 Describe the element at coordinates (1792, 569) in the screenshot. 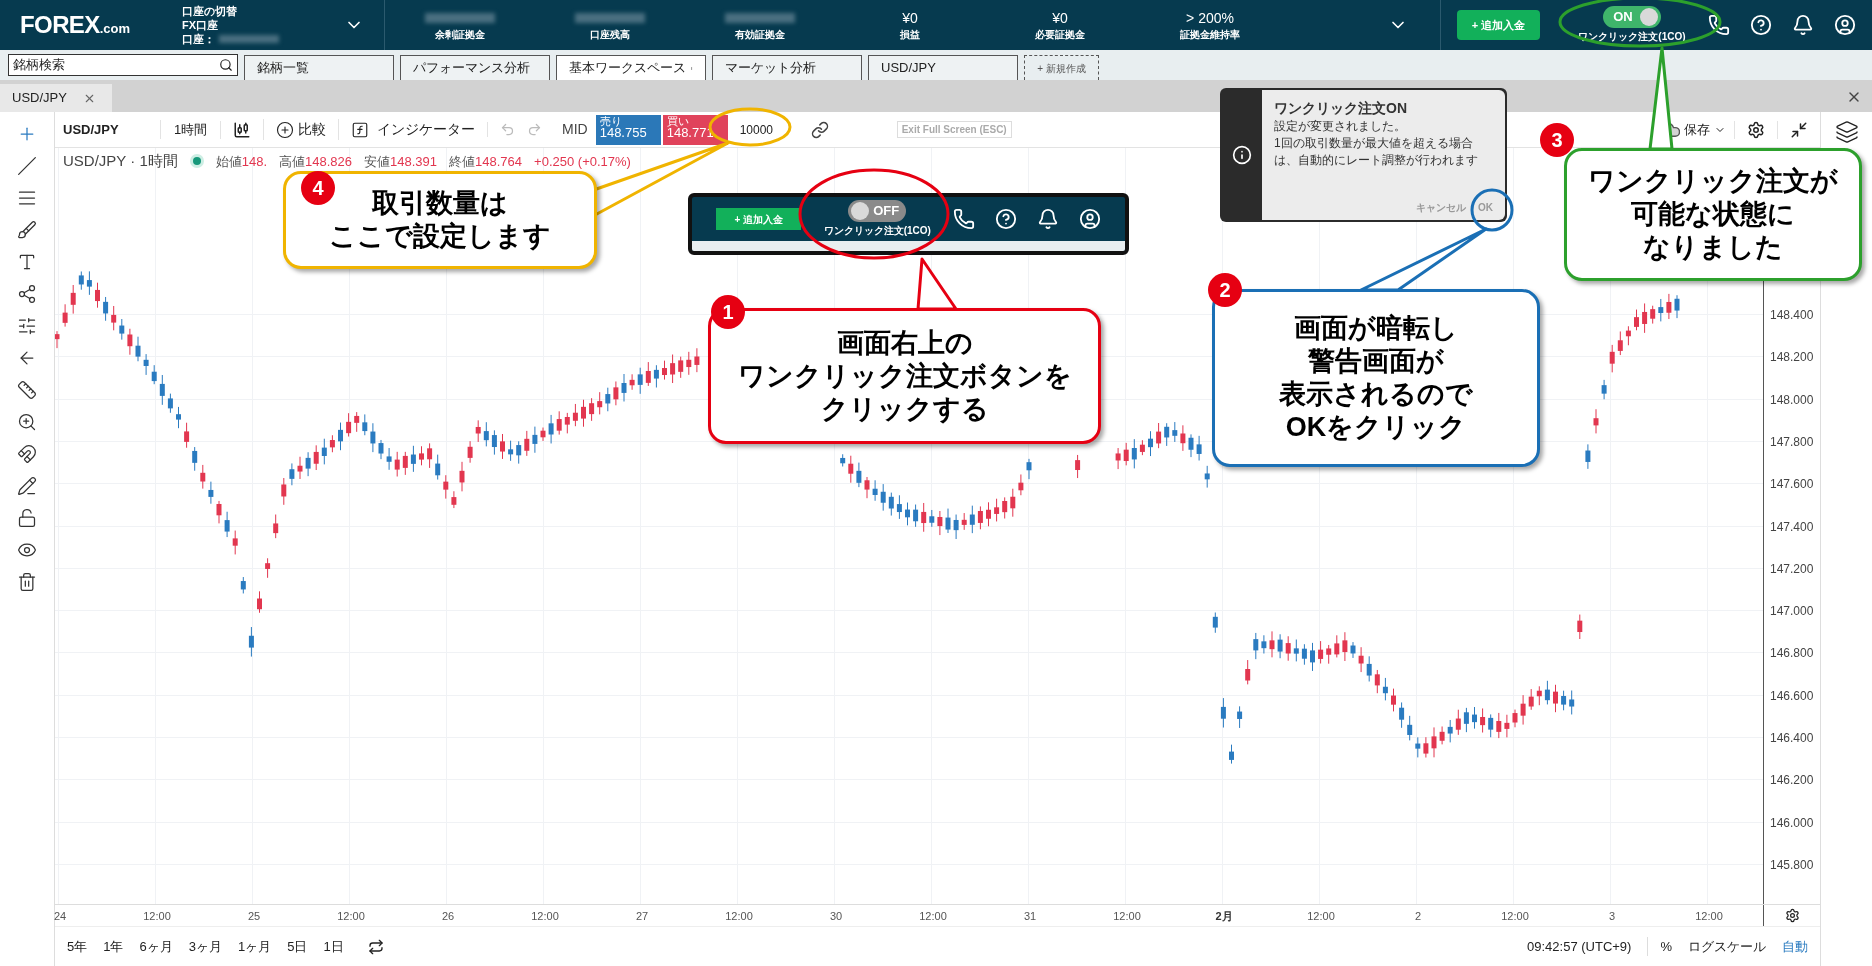

I see `price-axis-label: 147.200` at that location.